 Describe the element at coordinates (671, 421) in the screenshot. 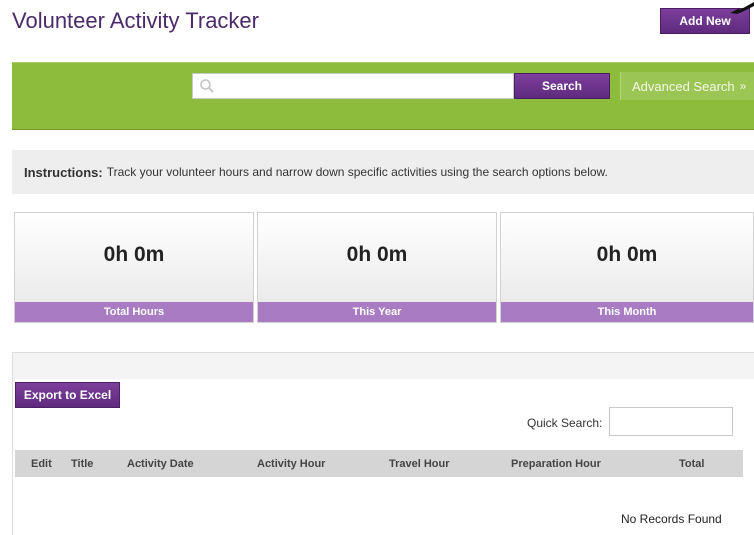

I see `quick-search-input` at that location.